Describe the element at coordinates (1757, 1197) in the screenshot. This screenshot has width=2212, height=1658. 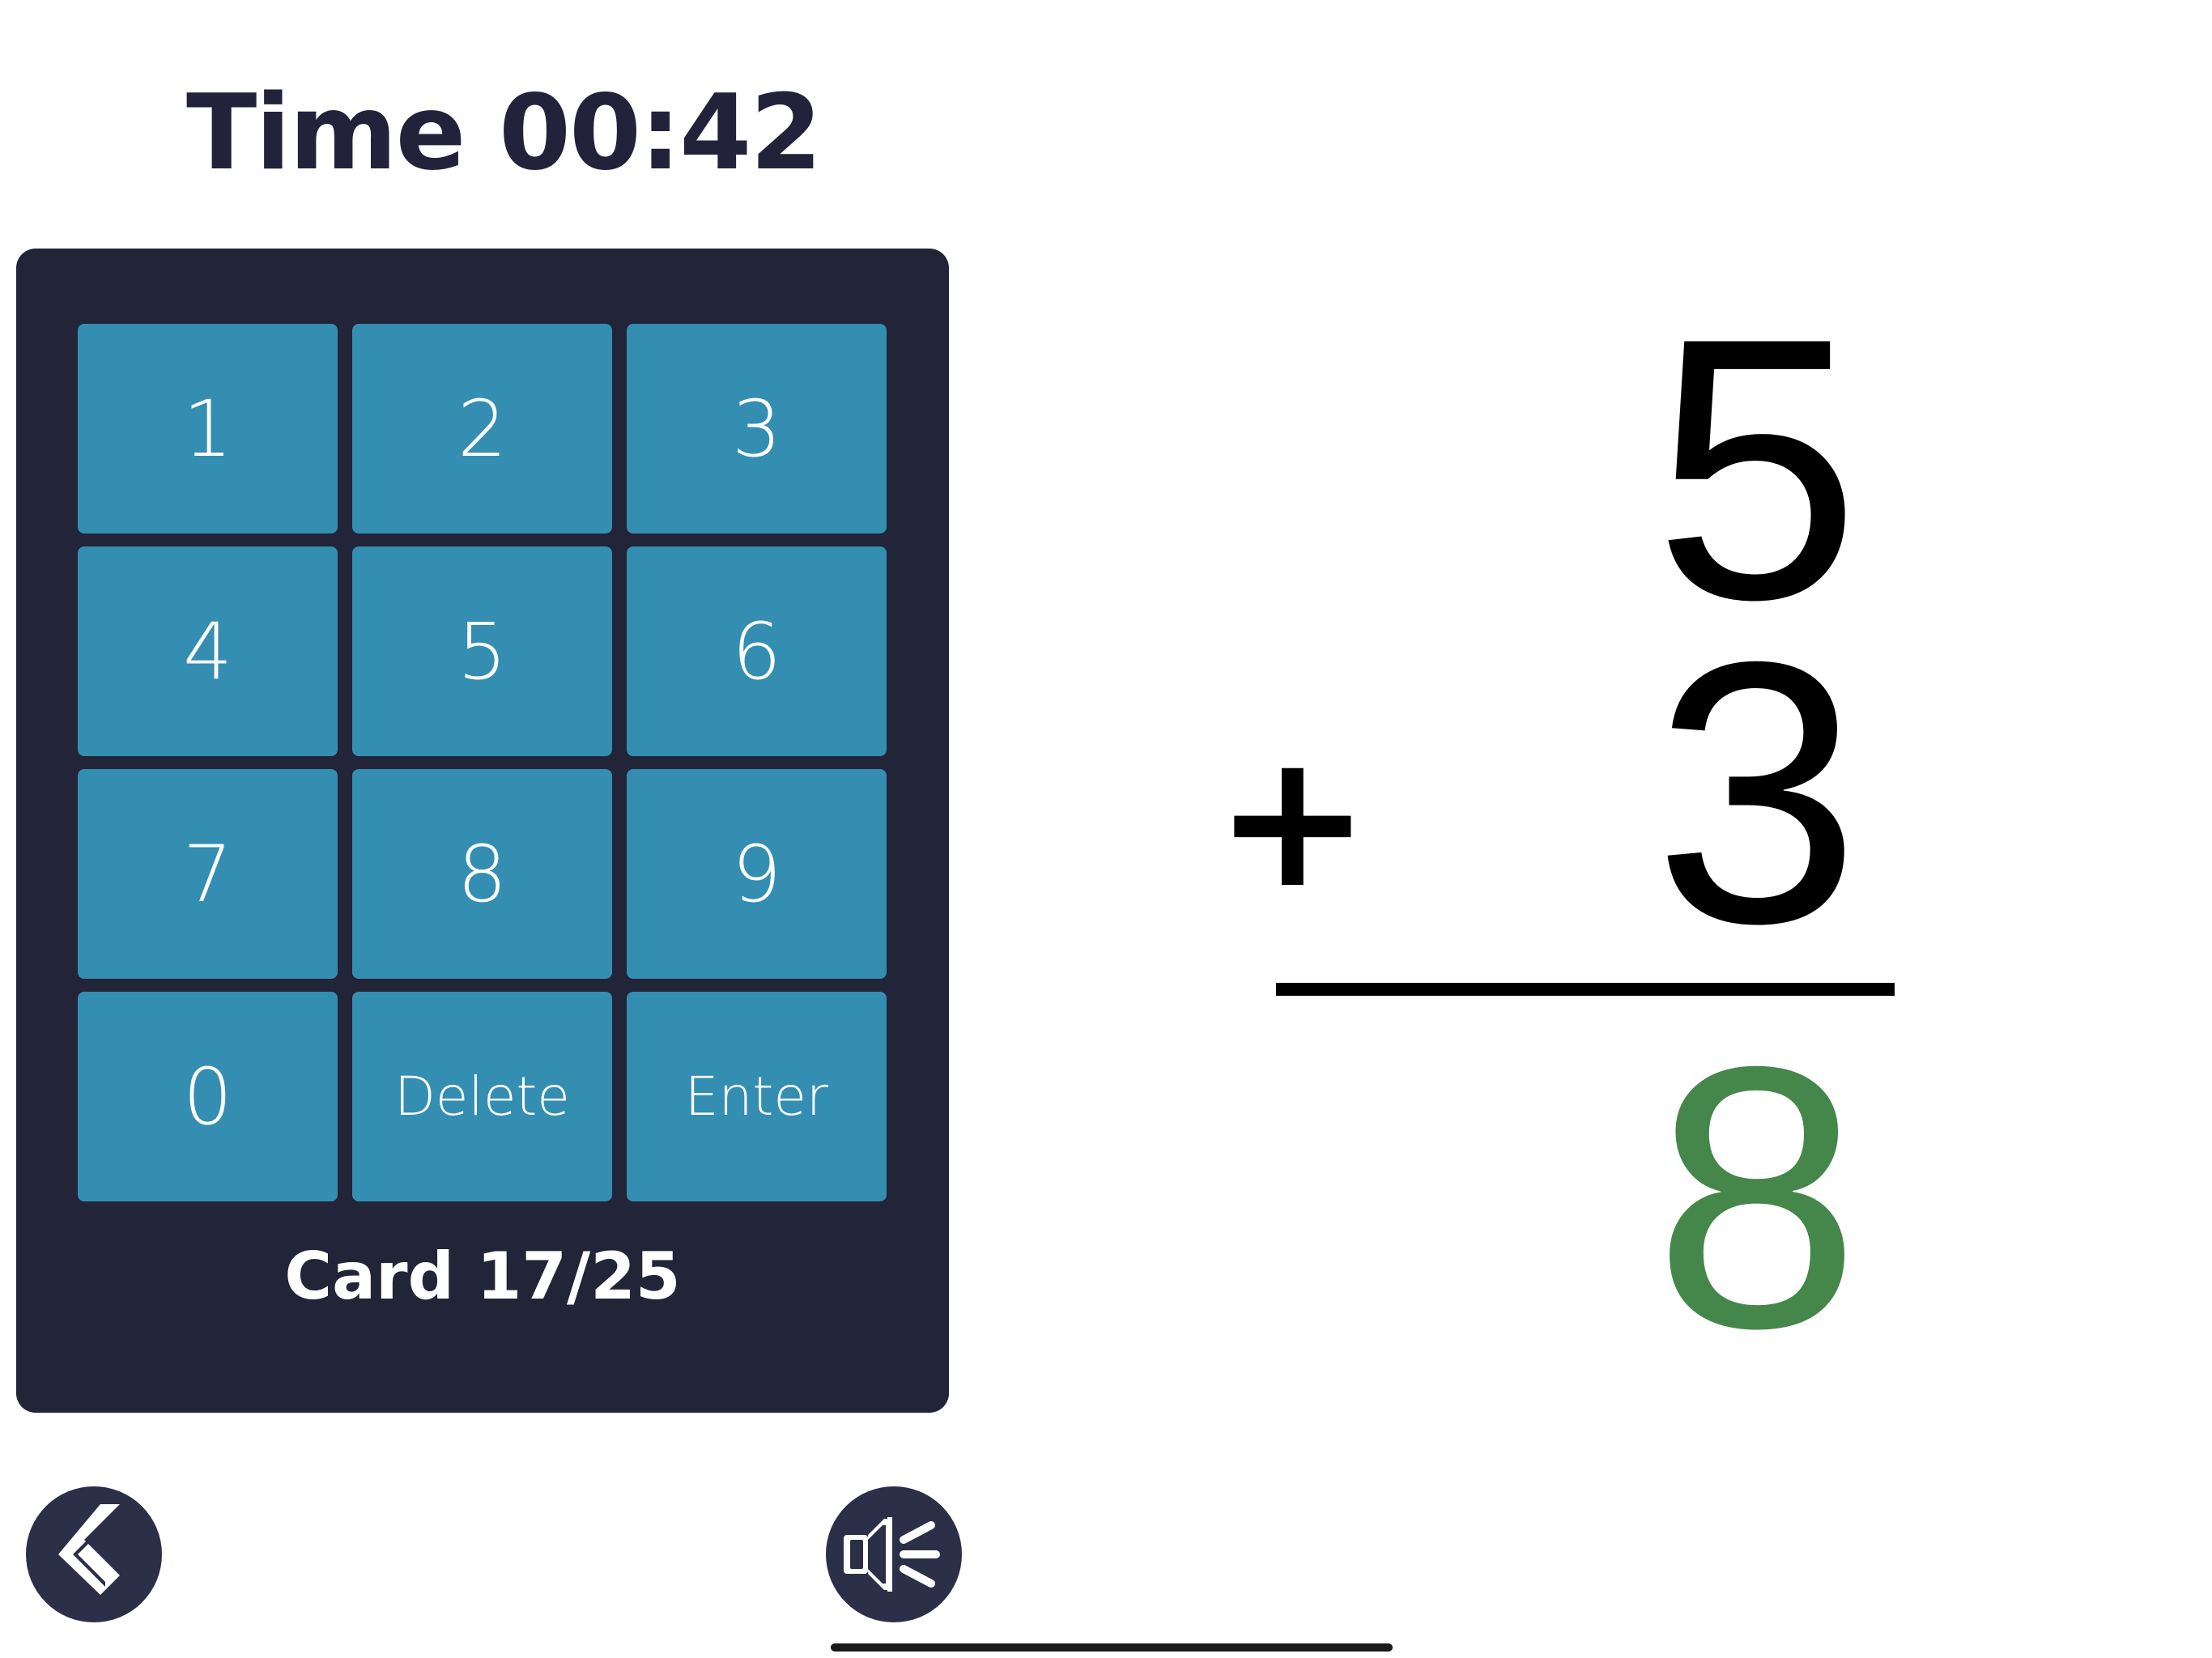
I see `answer-number: 8` at that location.